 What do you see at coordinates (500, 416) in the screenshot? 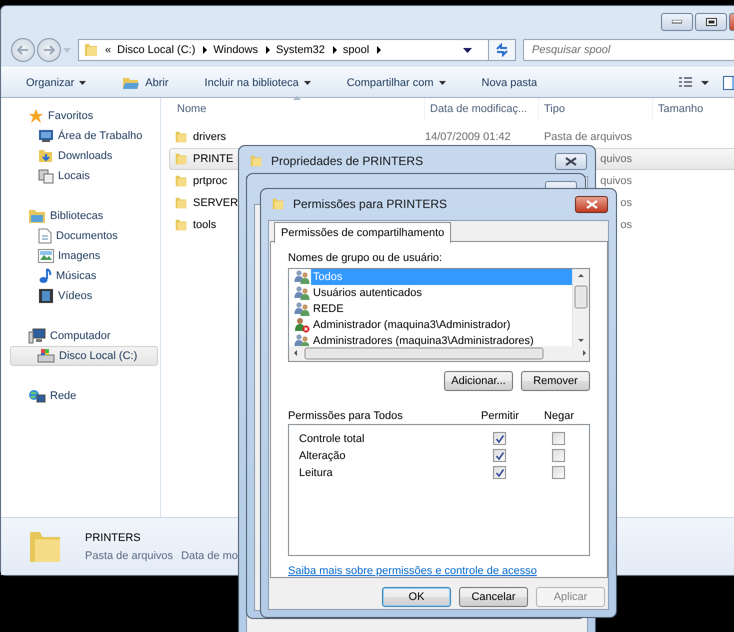
I see `column-label: Permitir` at bounding box center [500, 416].